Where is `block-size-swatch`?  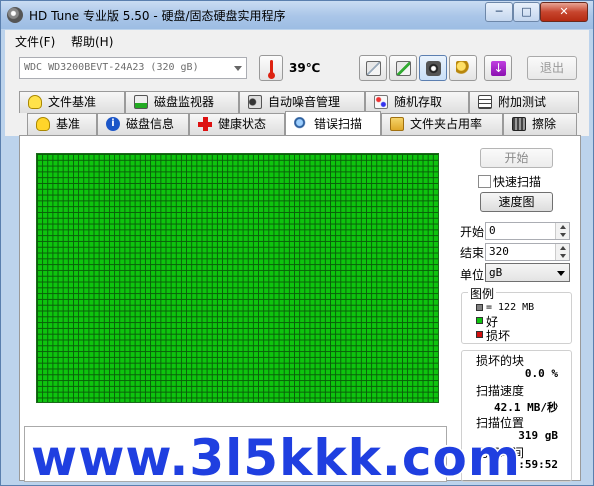
block-size-swatch is located at coordinates (479, 307).